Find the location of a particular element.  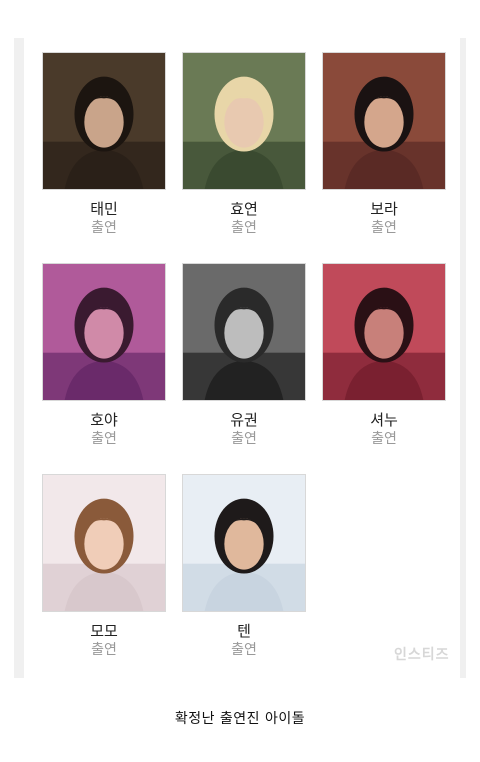

cast-card-shownu: 셔누 출연 is located at coordinates (384, 355).